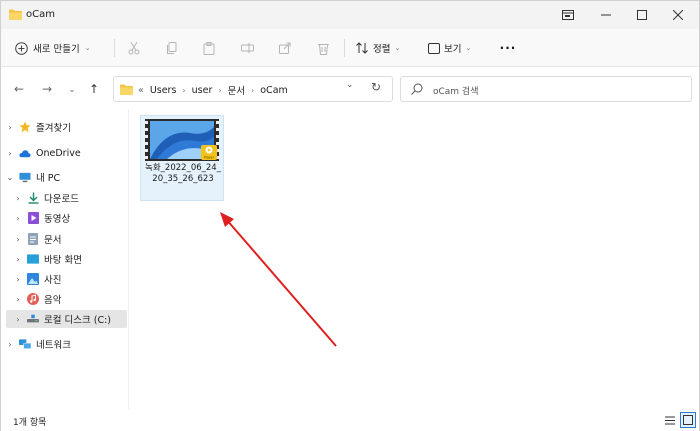  I want to click on address-row: ← → ⌄ ↑ « Users › user › 문서 › oCam ⌄ ↻ o, so click(350, 88).